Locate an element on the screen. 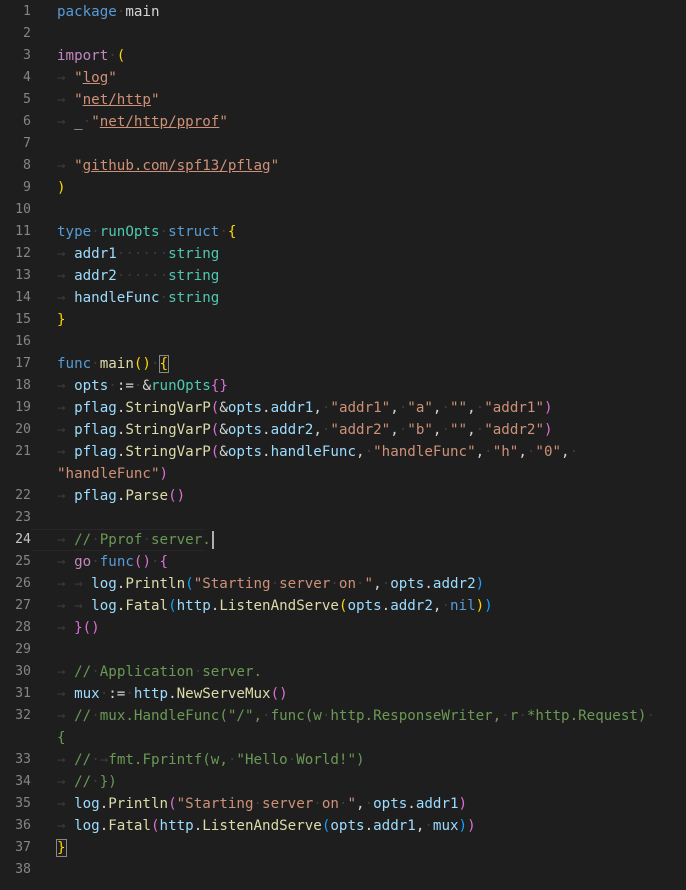 The width and height of the screenshot is (686, 890). code-line: 18 → opts·:=·&runOpts{} is located at coordinates (343, 386).